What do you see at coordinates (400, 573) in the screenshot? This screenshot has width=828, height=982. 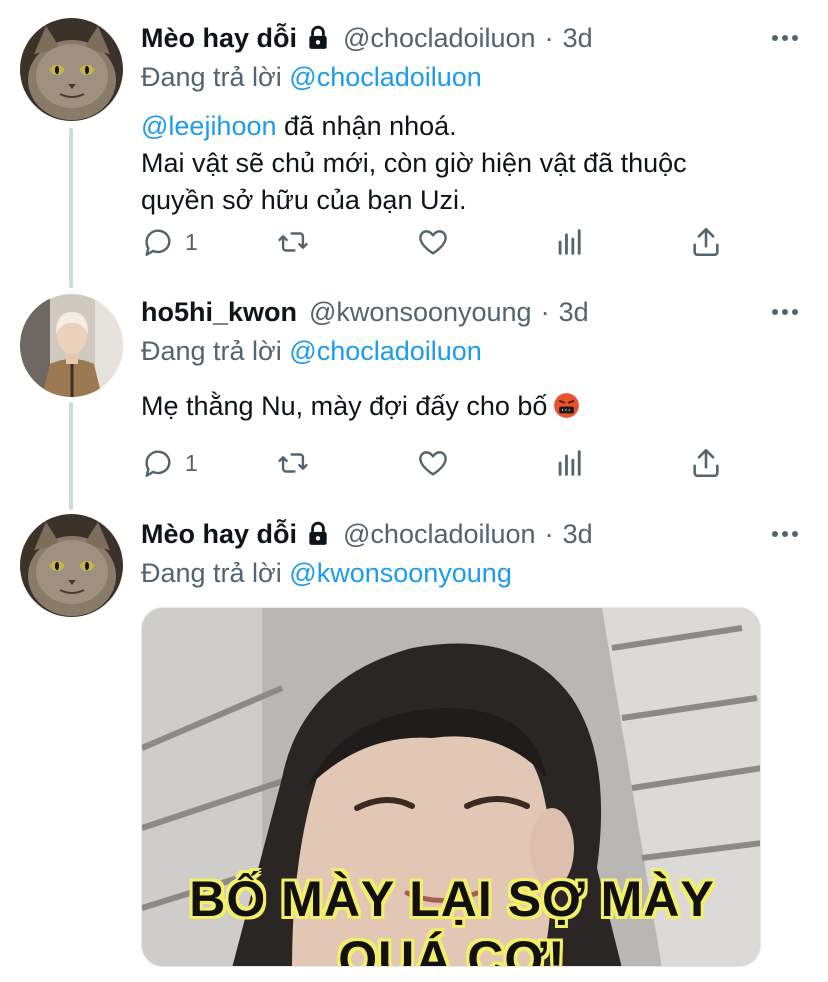 I see `replying-to-mention: @kwonsoonyoung` at bounding box center [400, 573].